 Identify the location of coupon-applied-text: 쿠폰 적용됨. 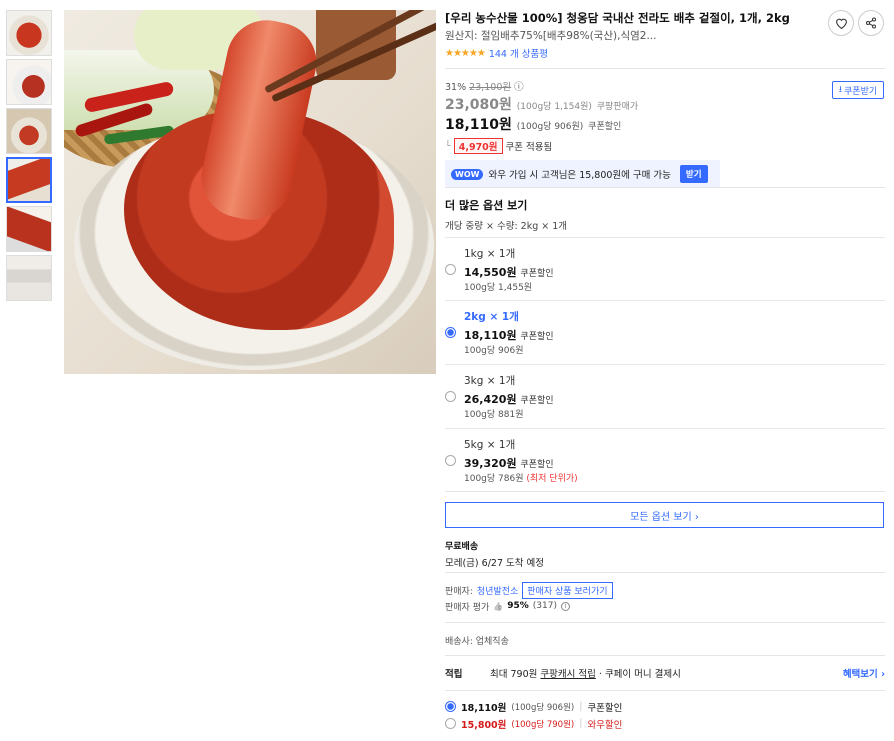
(529, 147).